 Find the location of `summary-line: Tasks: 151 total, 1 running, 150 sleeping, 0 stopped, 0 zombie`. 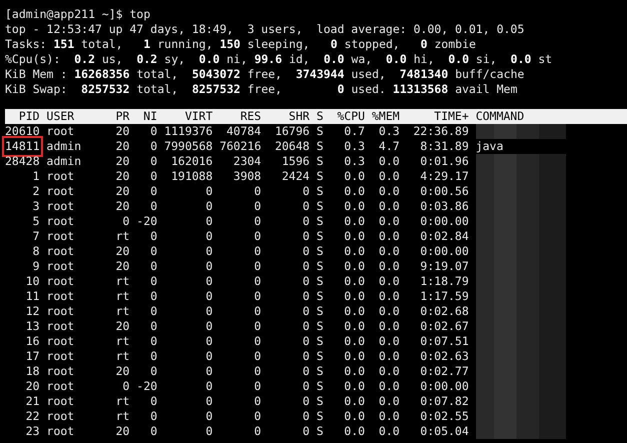

summary-line: Tasks: 151 total, 1 running, 150 sleeping, 0 stopped, 0 zombie is located at coordinates (241, 44).